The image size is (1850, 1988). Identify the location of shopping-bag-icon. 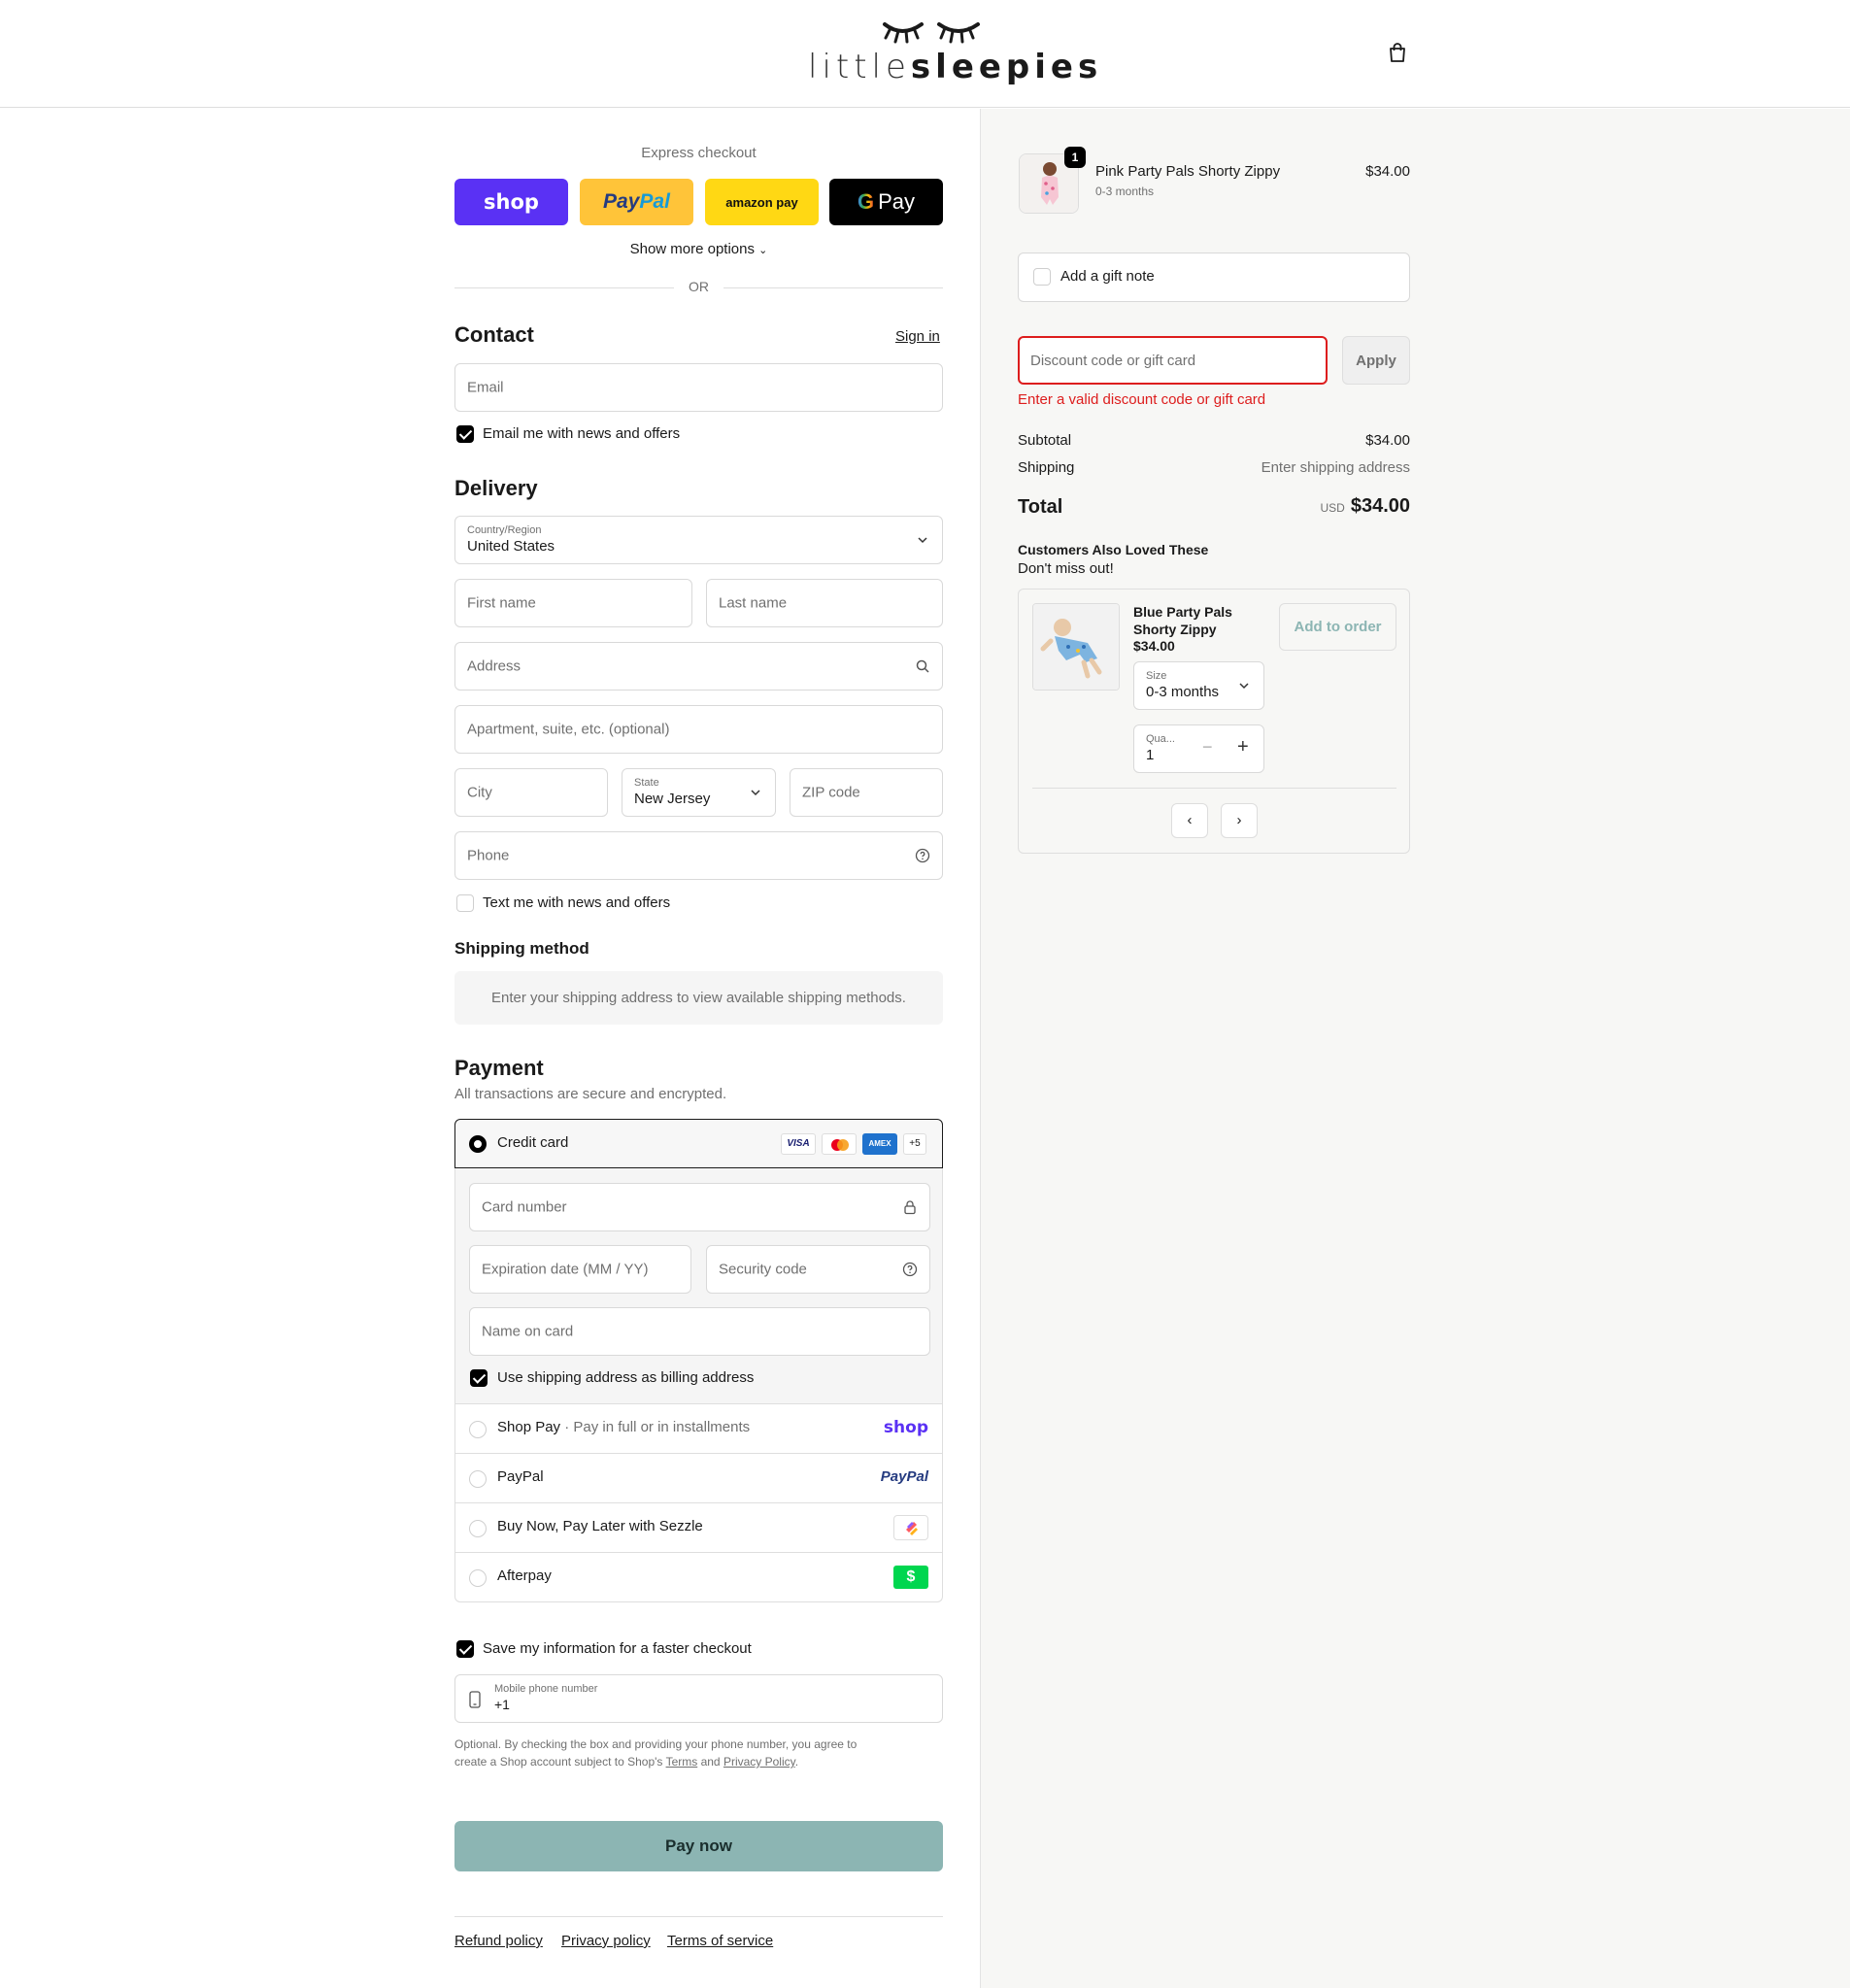
(1397, 52).